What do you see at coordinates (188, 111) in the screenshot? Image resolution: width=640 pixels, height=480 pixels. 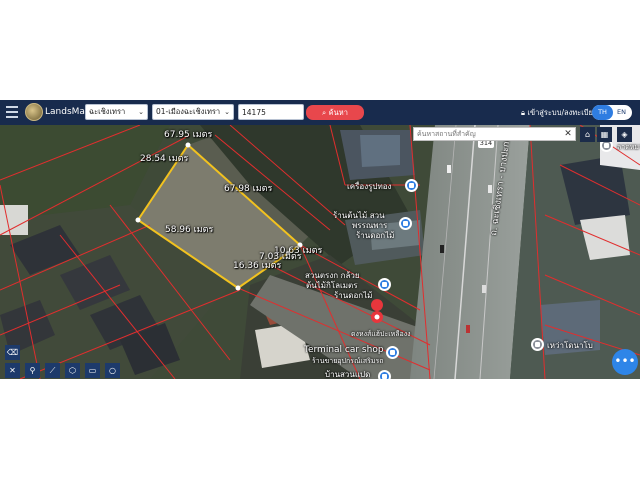 I see `district-value: 01-เมืองฉะเชิงเทรา` at bounding box center [188, 111].